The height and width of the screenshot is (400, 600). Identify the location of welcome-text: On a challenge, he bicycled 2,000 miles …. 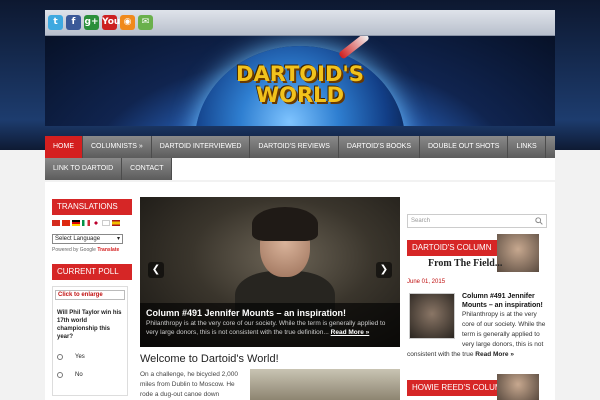
(189, 384).